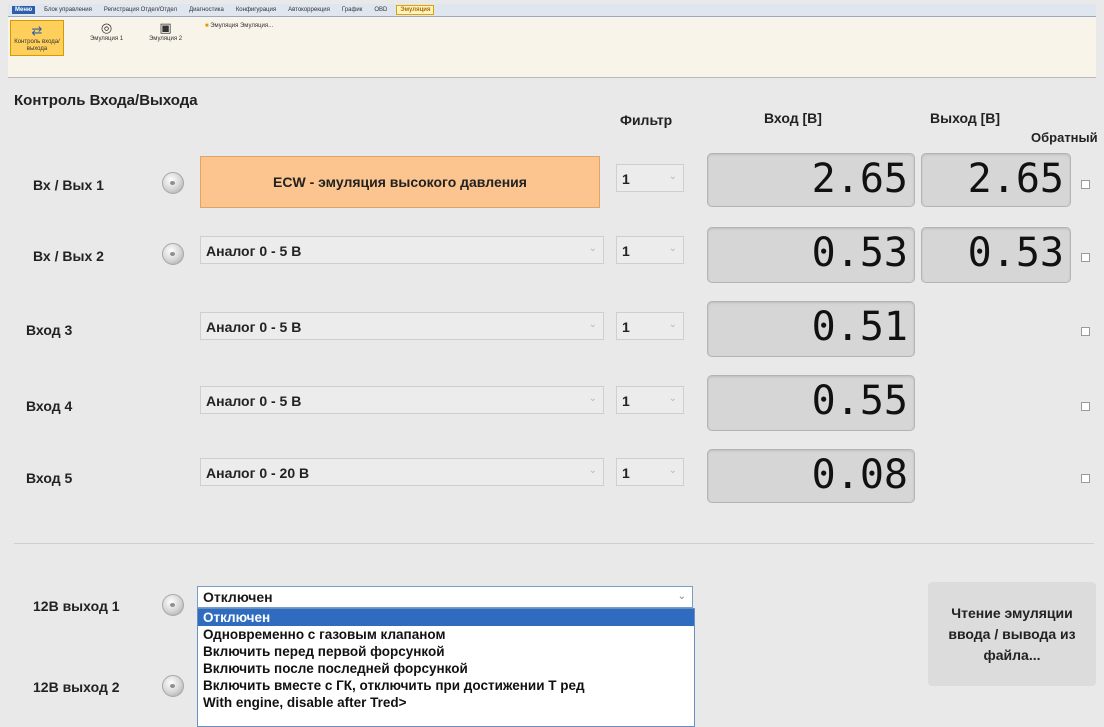 Image resolution: width=1104 pixels, height=727 pixels. What do you see at coordinates (49, 330) in the screenshot?
I see `row-label-input3: Вход 3` at bounding box center [49, 330].